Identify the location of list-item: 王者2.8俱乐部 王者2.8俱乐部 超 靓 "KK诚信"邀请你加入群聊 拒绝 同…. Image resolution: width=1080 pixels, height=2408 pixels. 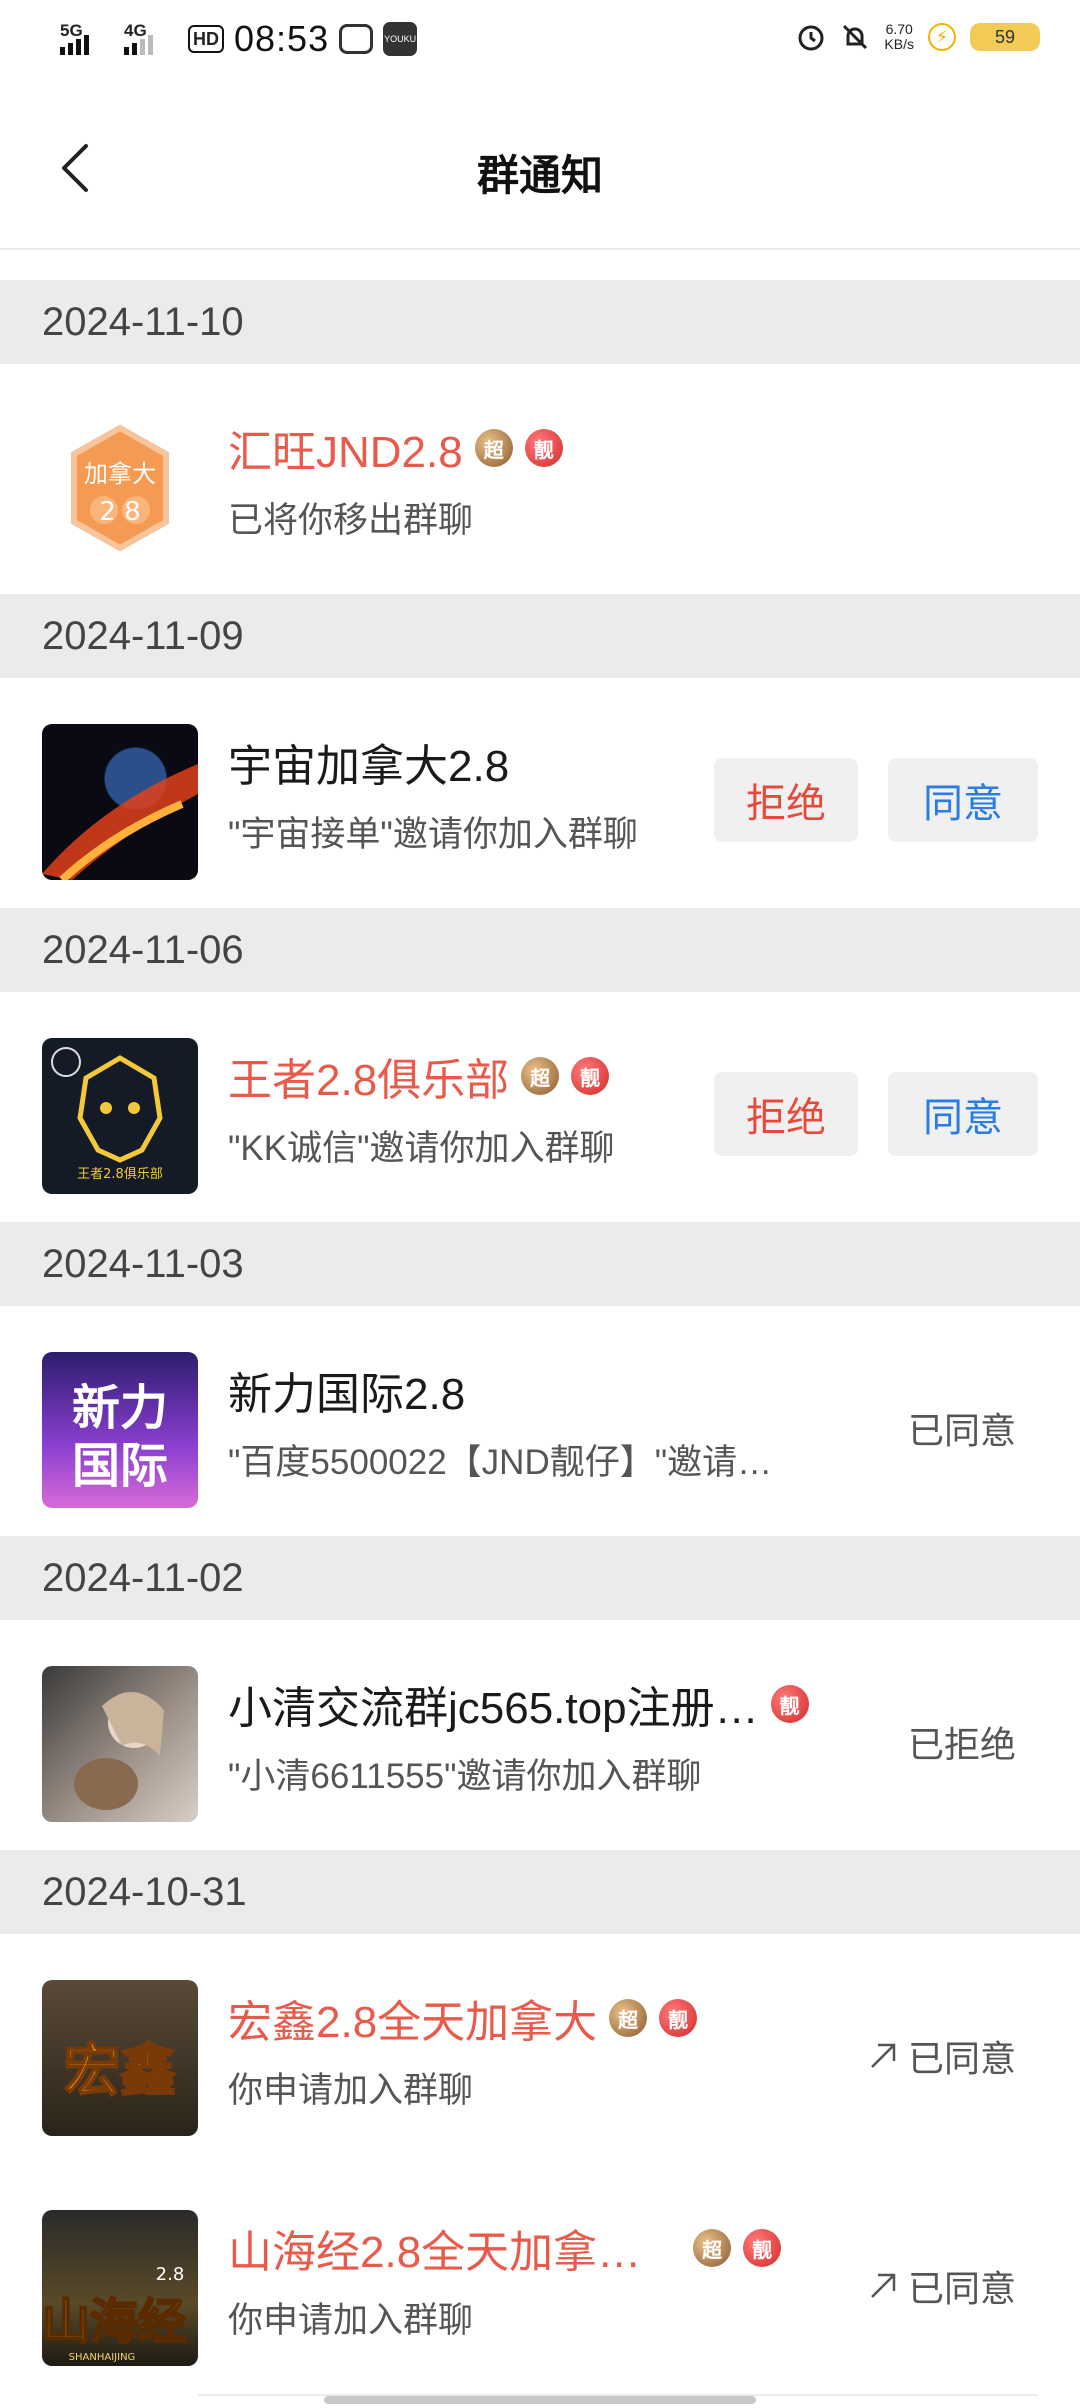
(540, 1107).